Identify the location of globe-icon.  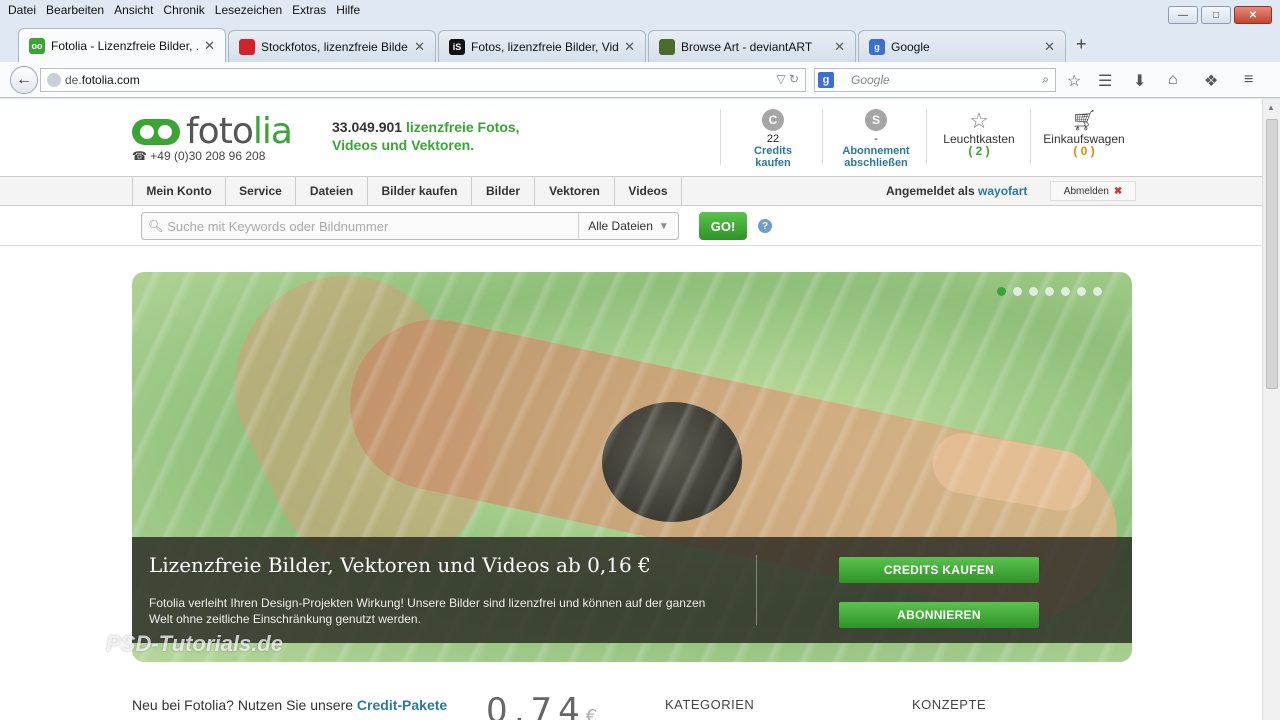
(54, 80).